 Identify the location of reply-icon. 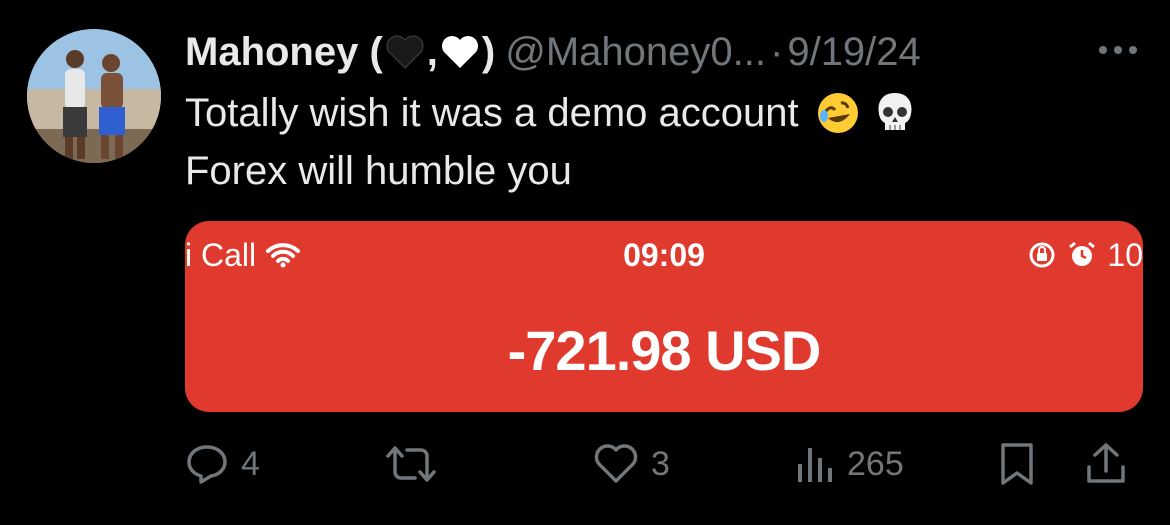
(207, 464).